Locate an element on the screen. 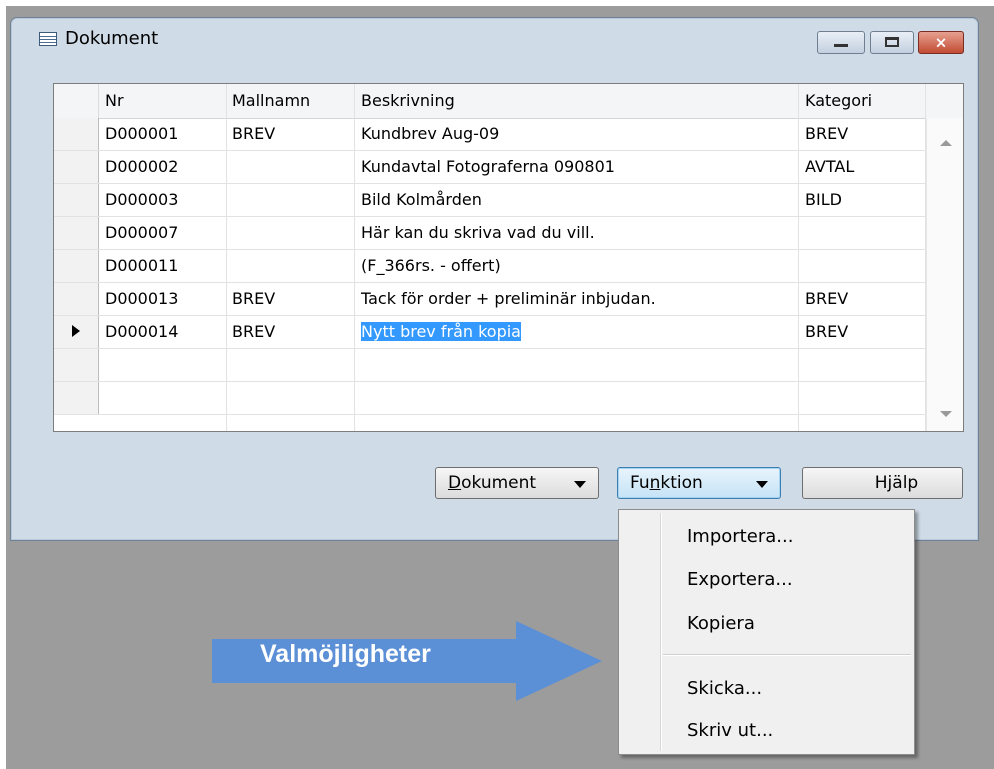 The height and width of the screenshot is (769, 994). cell-beskrivning: (F_366rs. - offert) is located at coordinates (431, 266).